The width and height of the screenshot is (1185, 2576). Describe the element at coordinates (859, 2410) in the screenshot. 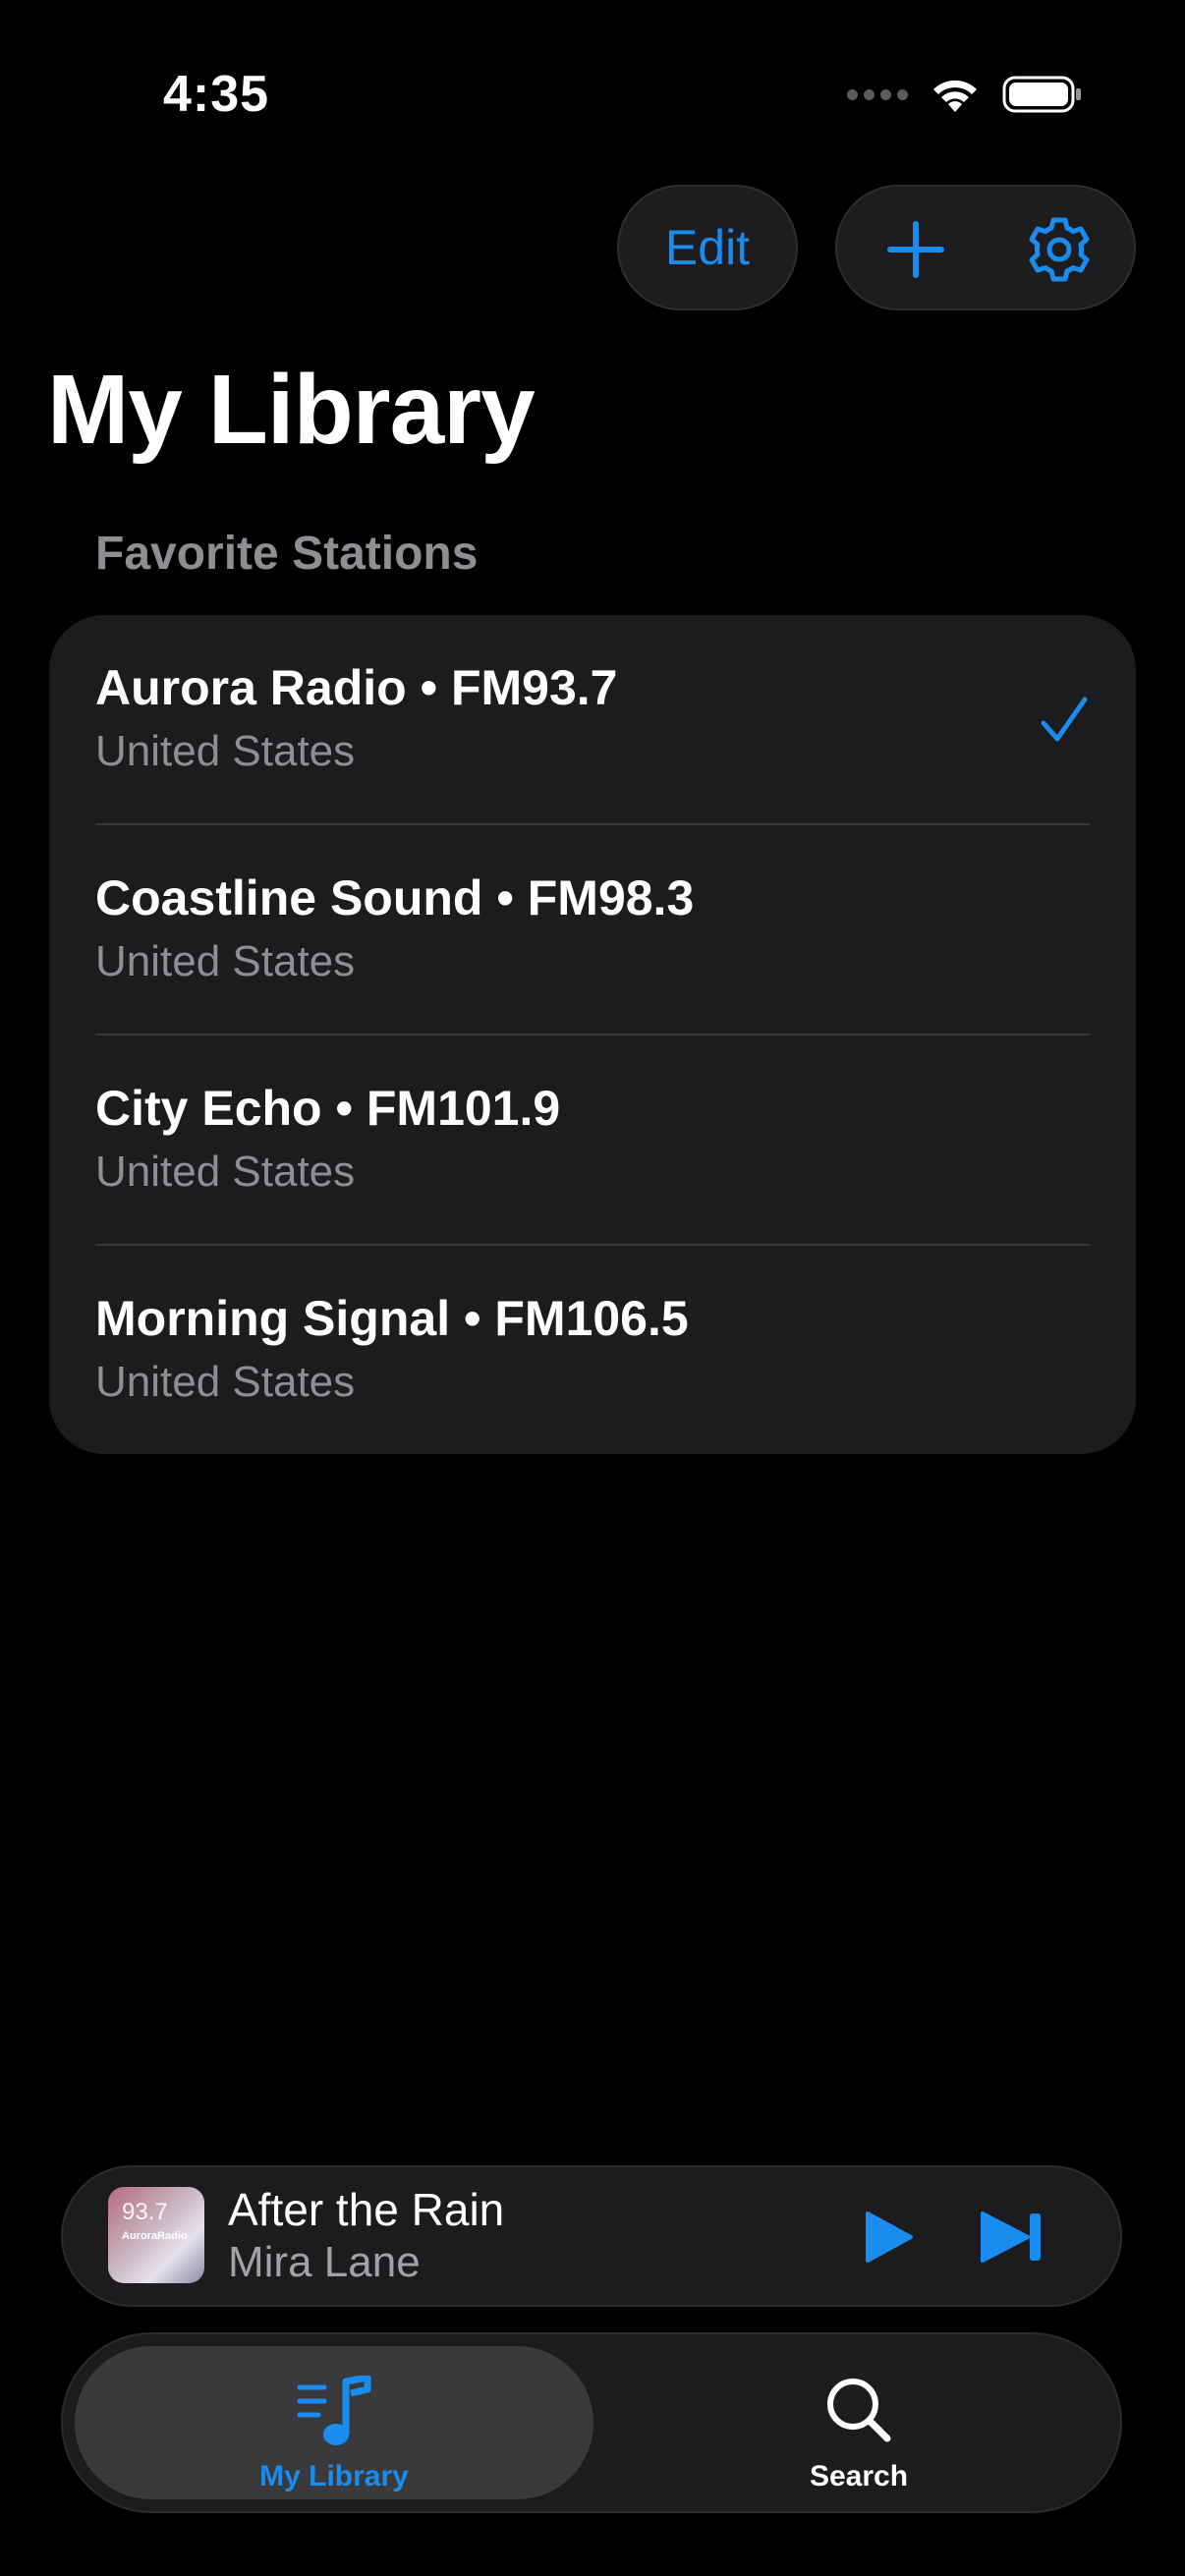

I see `search-icon` at that location.